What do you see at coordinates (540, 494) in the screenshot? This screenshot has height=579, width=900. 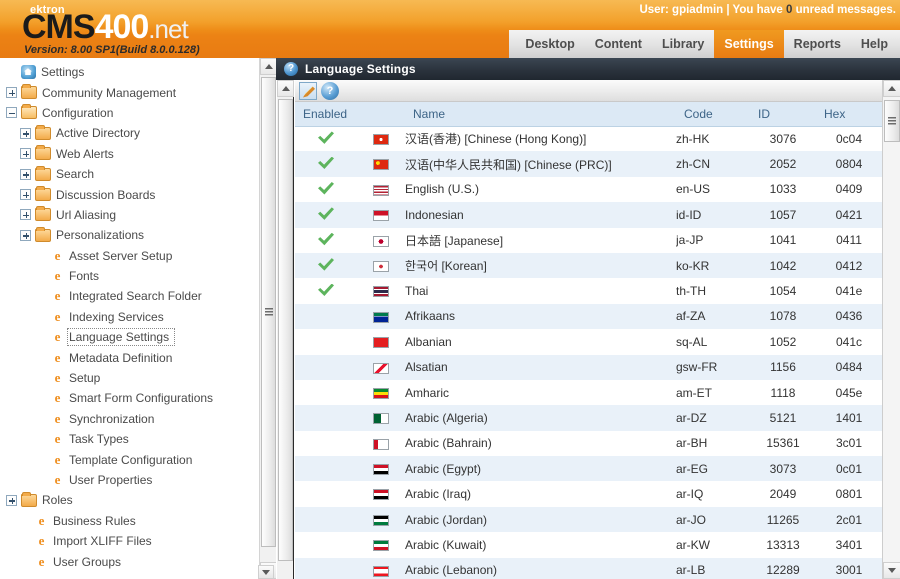 I see `cell-name: Arabic (Iraq)` at bounding box center [540, 494].